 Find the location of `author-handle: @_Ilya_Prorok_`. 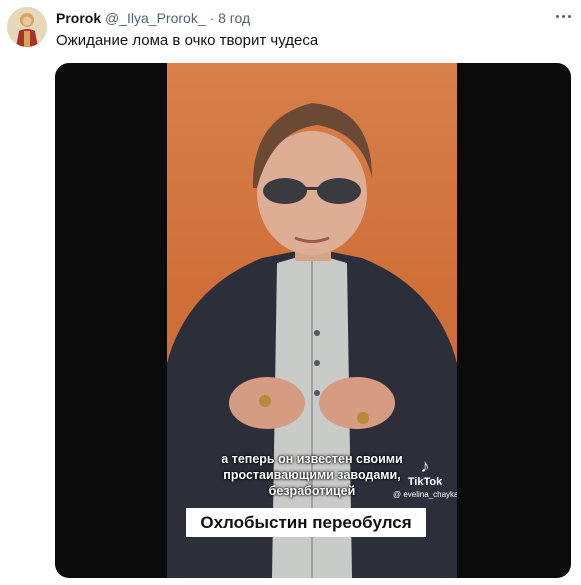

author-handle: @_Ilya_Prorok_ is located at coordinates (155, 18).